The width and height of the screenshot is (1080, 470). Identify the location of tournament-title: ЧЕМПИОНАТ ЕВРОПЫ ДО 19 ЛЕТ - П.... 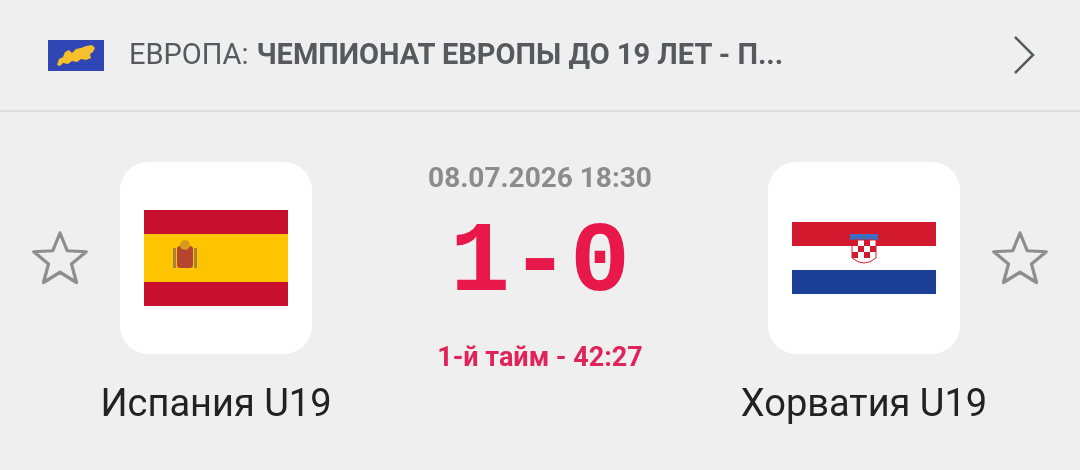
(520, 55).